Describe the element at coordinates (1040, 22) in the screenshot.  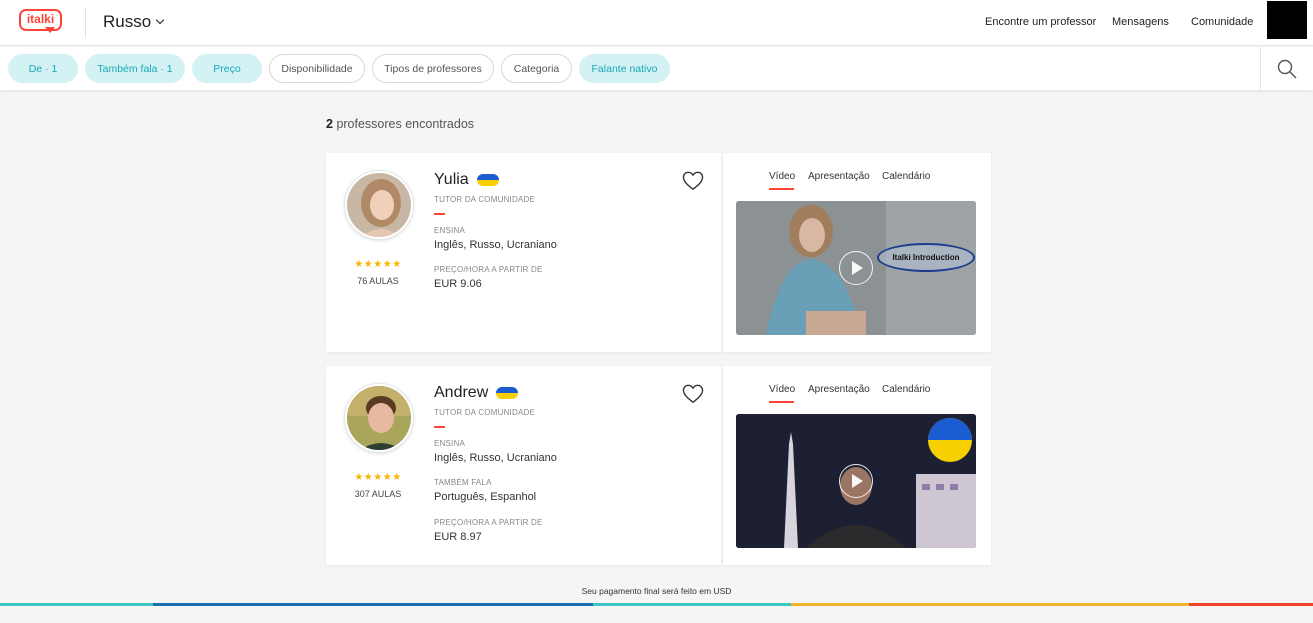
I see `nav-find-teacher: Encontre um professor` at that location.